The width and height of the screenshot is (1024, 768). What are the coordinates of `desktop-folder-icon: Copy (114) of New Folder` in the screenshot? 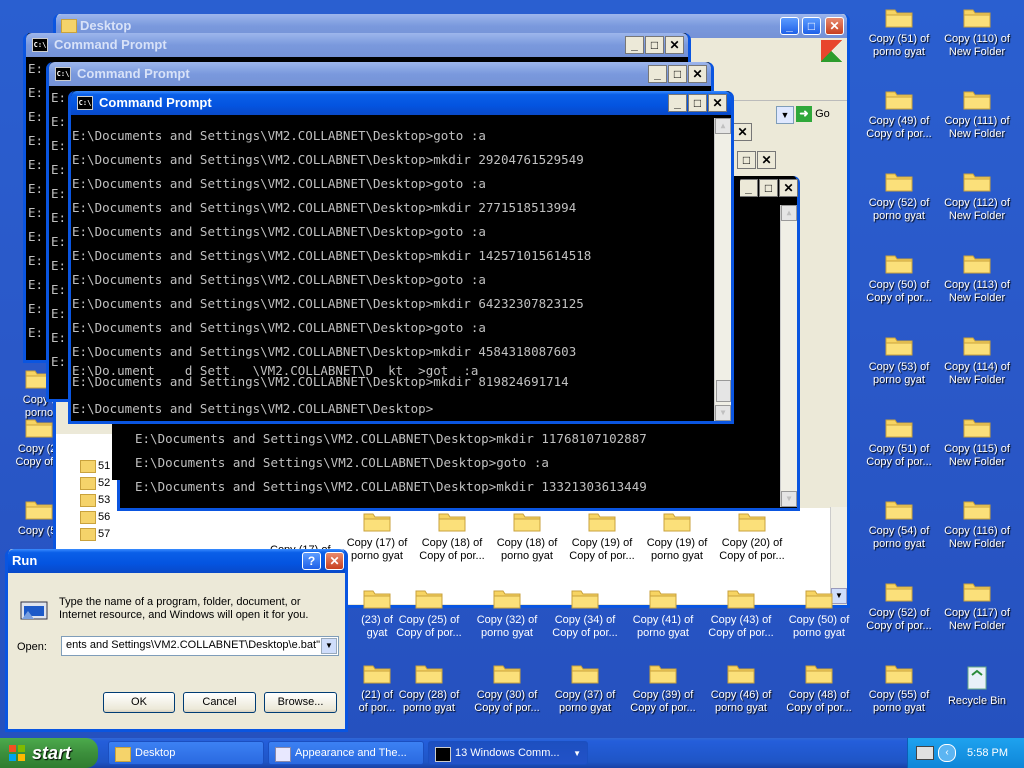 It's located at (977, 360).